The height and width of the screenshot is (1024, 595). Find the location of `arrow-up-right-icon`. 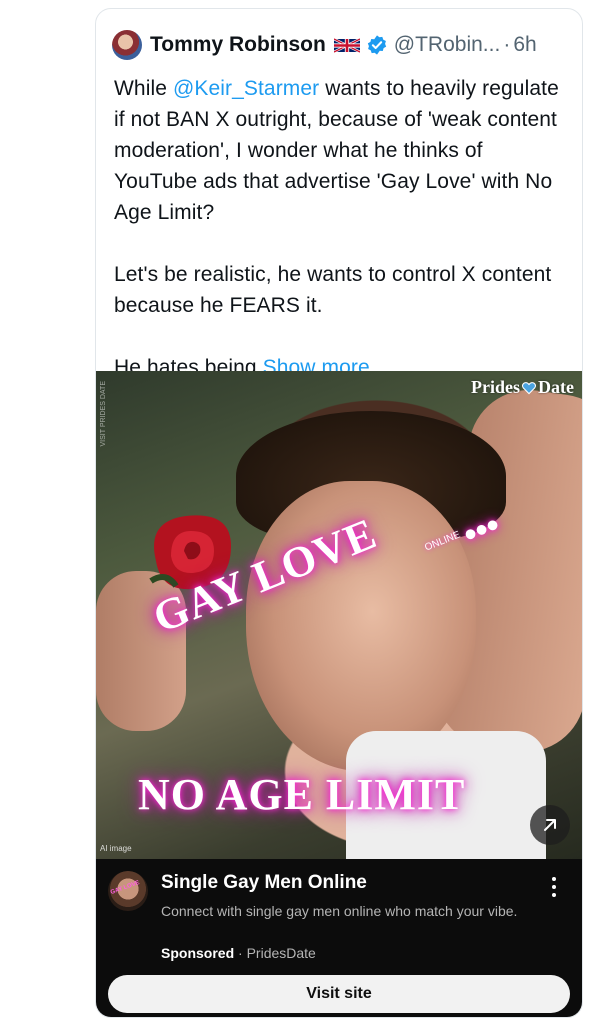

arrow-up-right-icon is located at coordinates (550, 825).